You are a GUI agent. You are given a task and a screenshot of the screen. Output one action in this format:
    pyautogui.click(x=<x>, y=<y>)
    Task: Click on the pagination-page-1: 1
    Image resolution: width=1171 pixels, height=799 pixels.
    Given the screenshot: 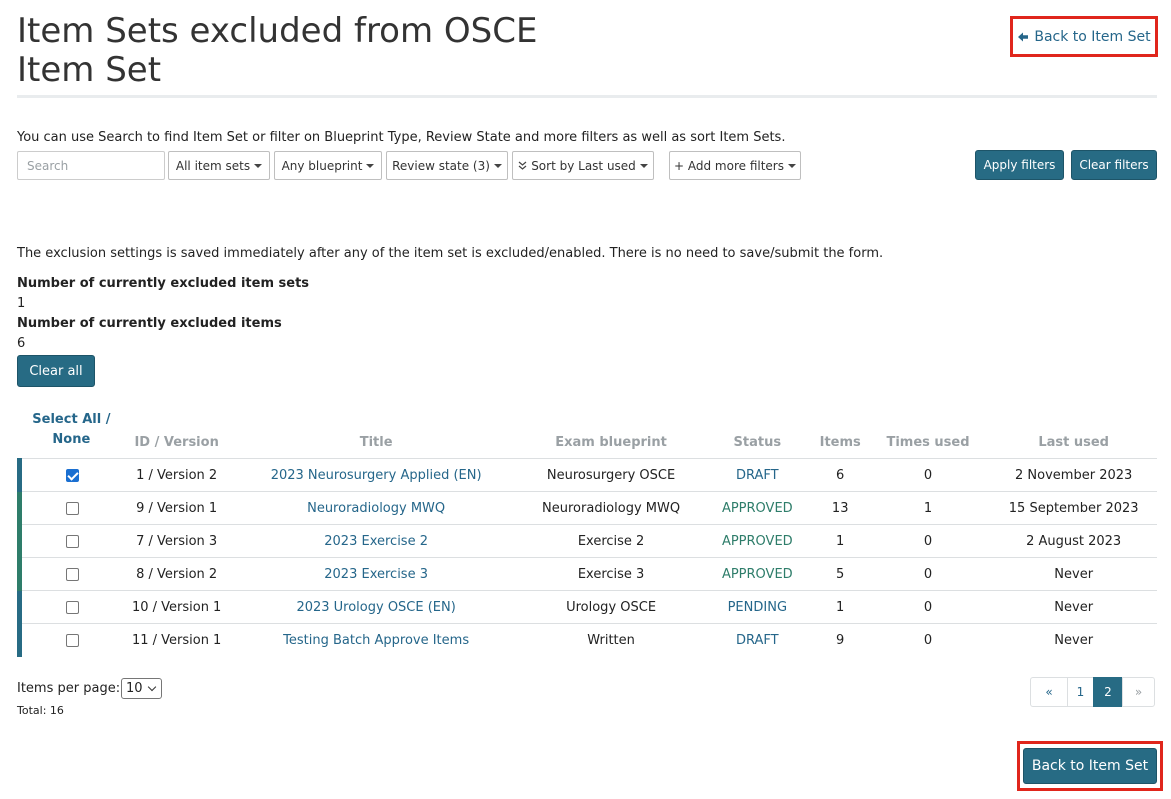 What is the action you would take?
    pyautogui.click(x=1080, y=692)
    